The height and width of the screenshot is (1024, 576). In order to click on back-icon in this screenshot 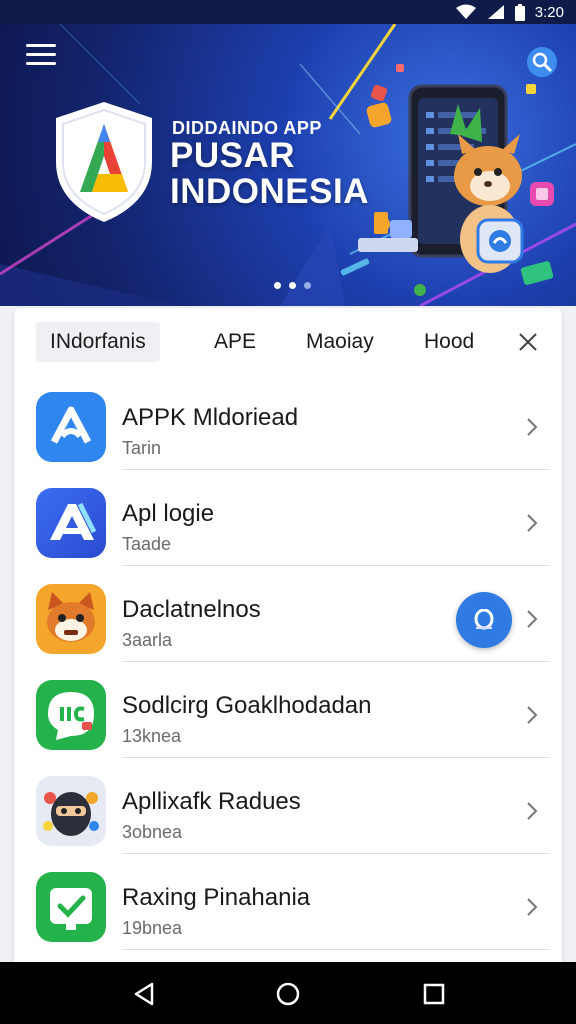, I will do `click(144, 994)`.